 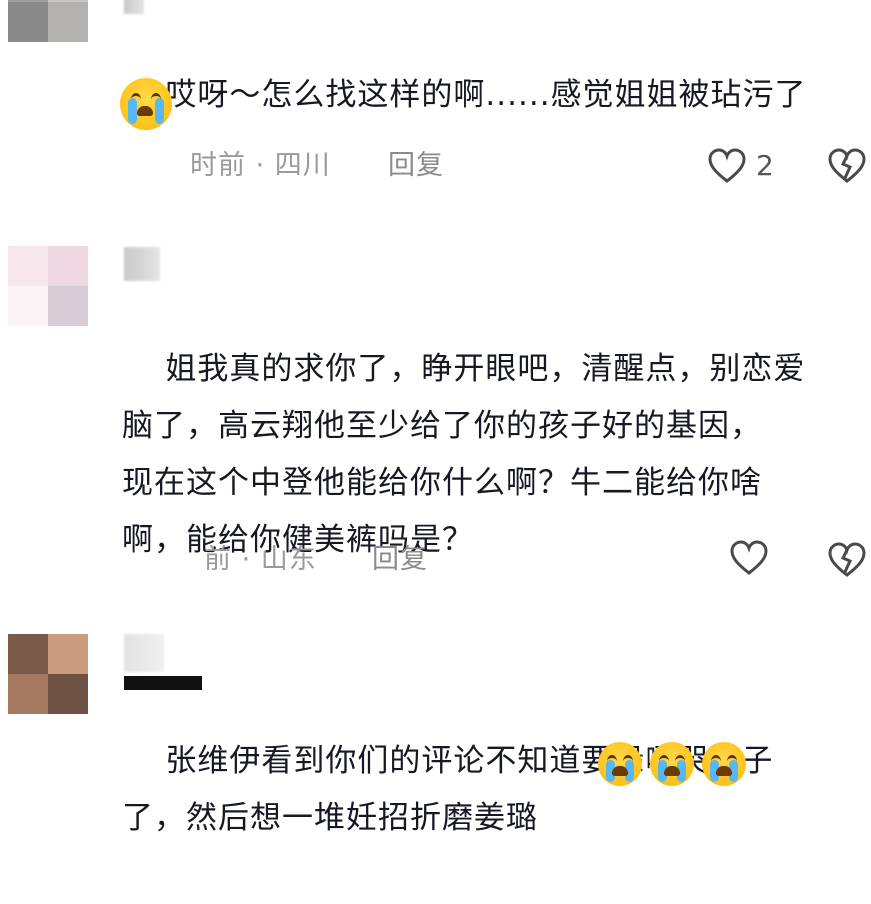 I want to click on like-button: 2, so click(x=741, y=166).